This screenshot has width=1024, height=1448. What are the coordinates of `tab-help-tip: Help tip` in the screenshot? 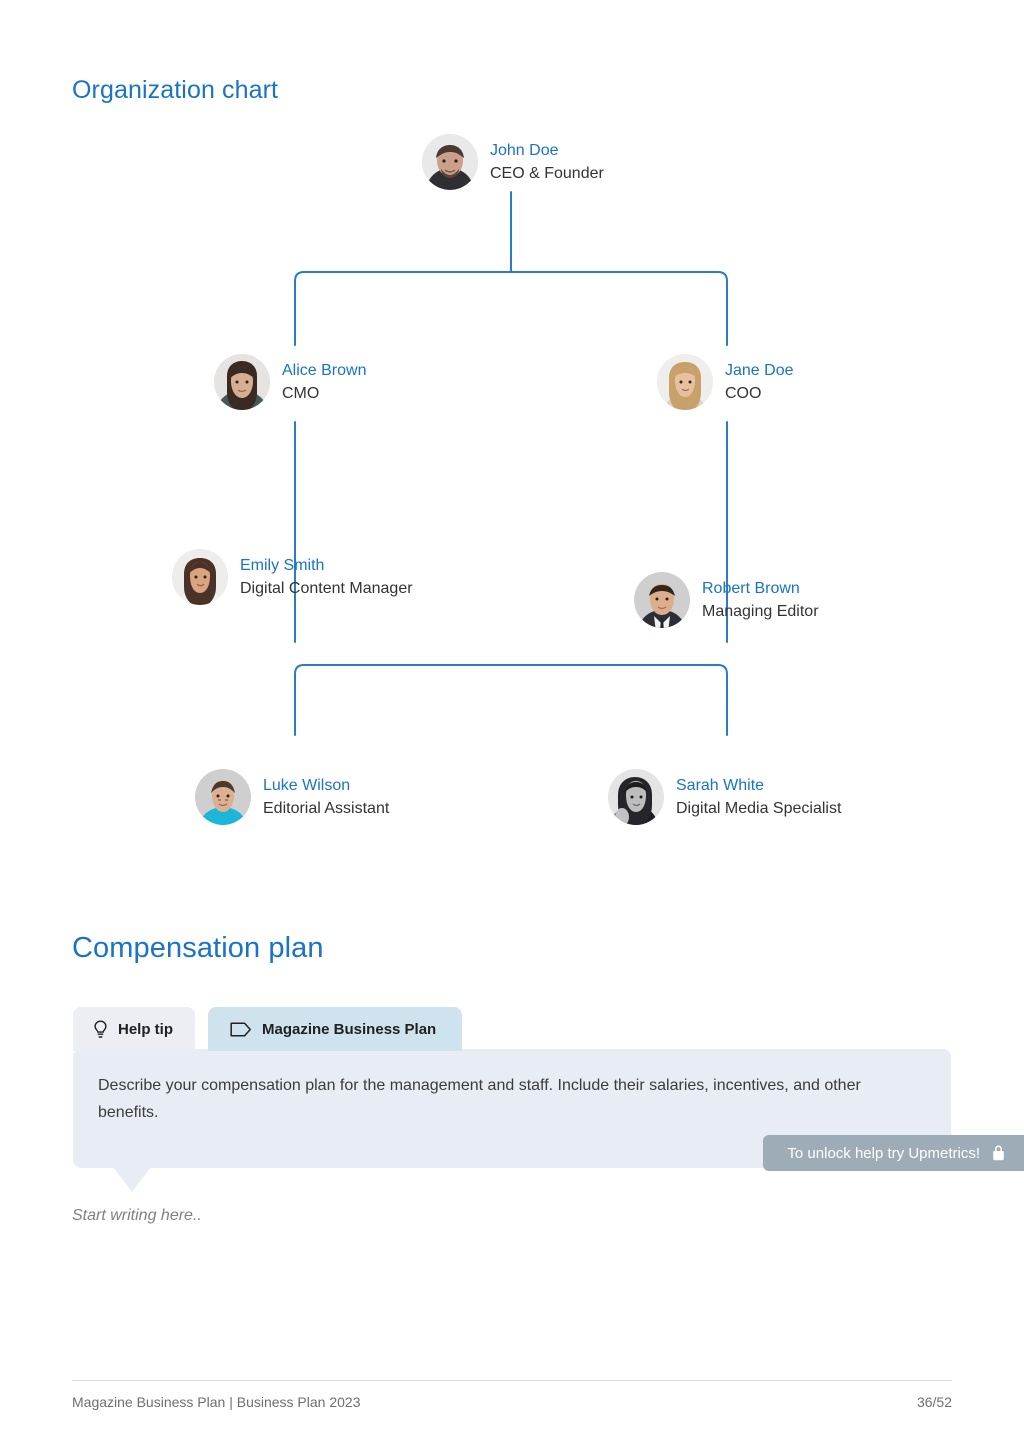 It's located at (134, 1029).